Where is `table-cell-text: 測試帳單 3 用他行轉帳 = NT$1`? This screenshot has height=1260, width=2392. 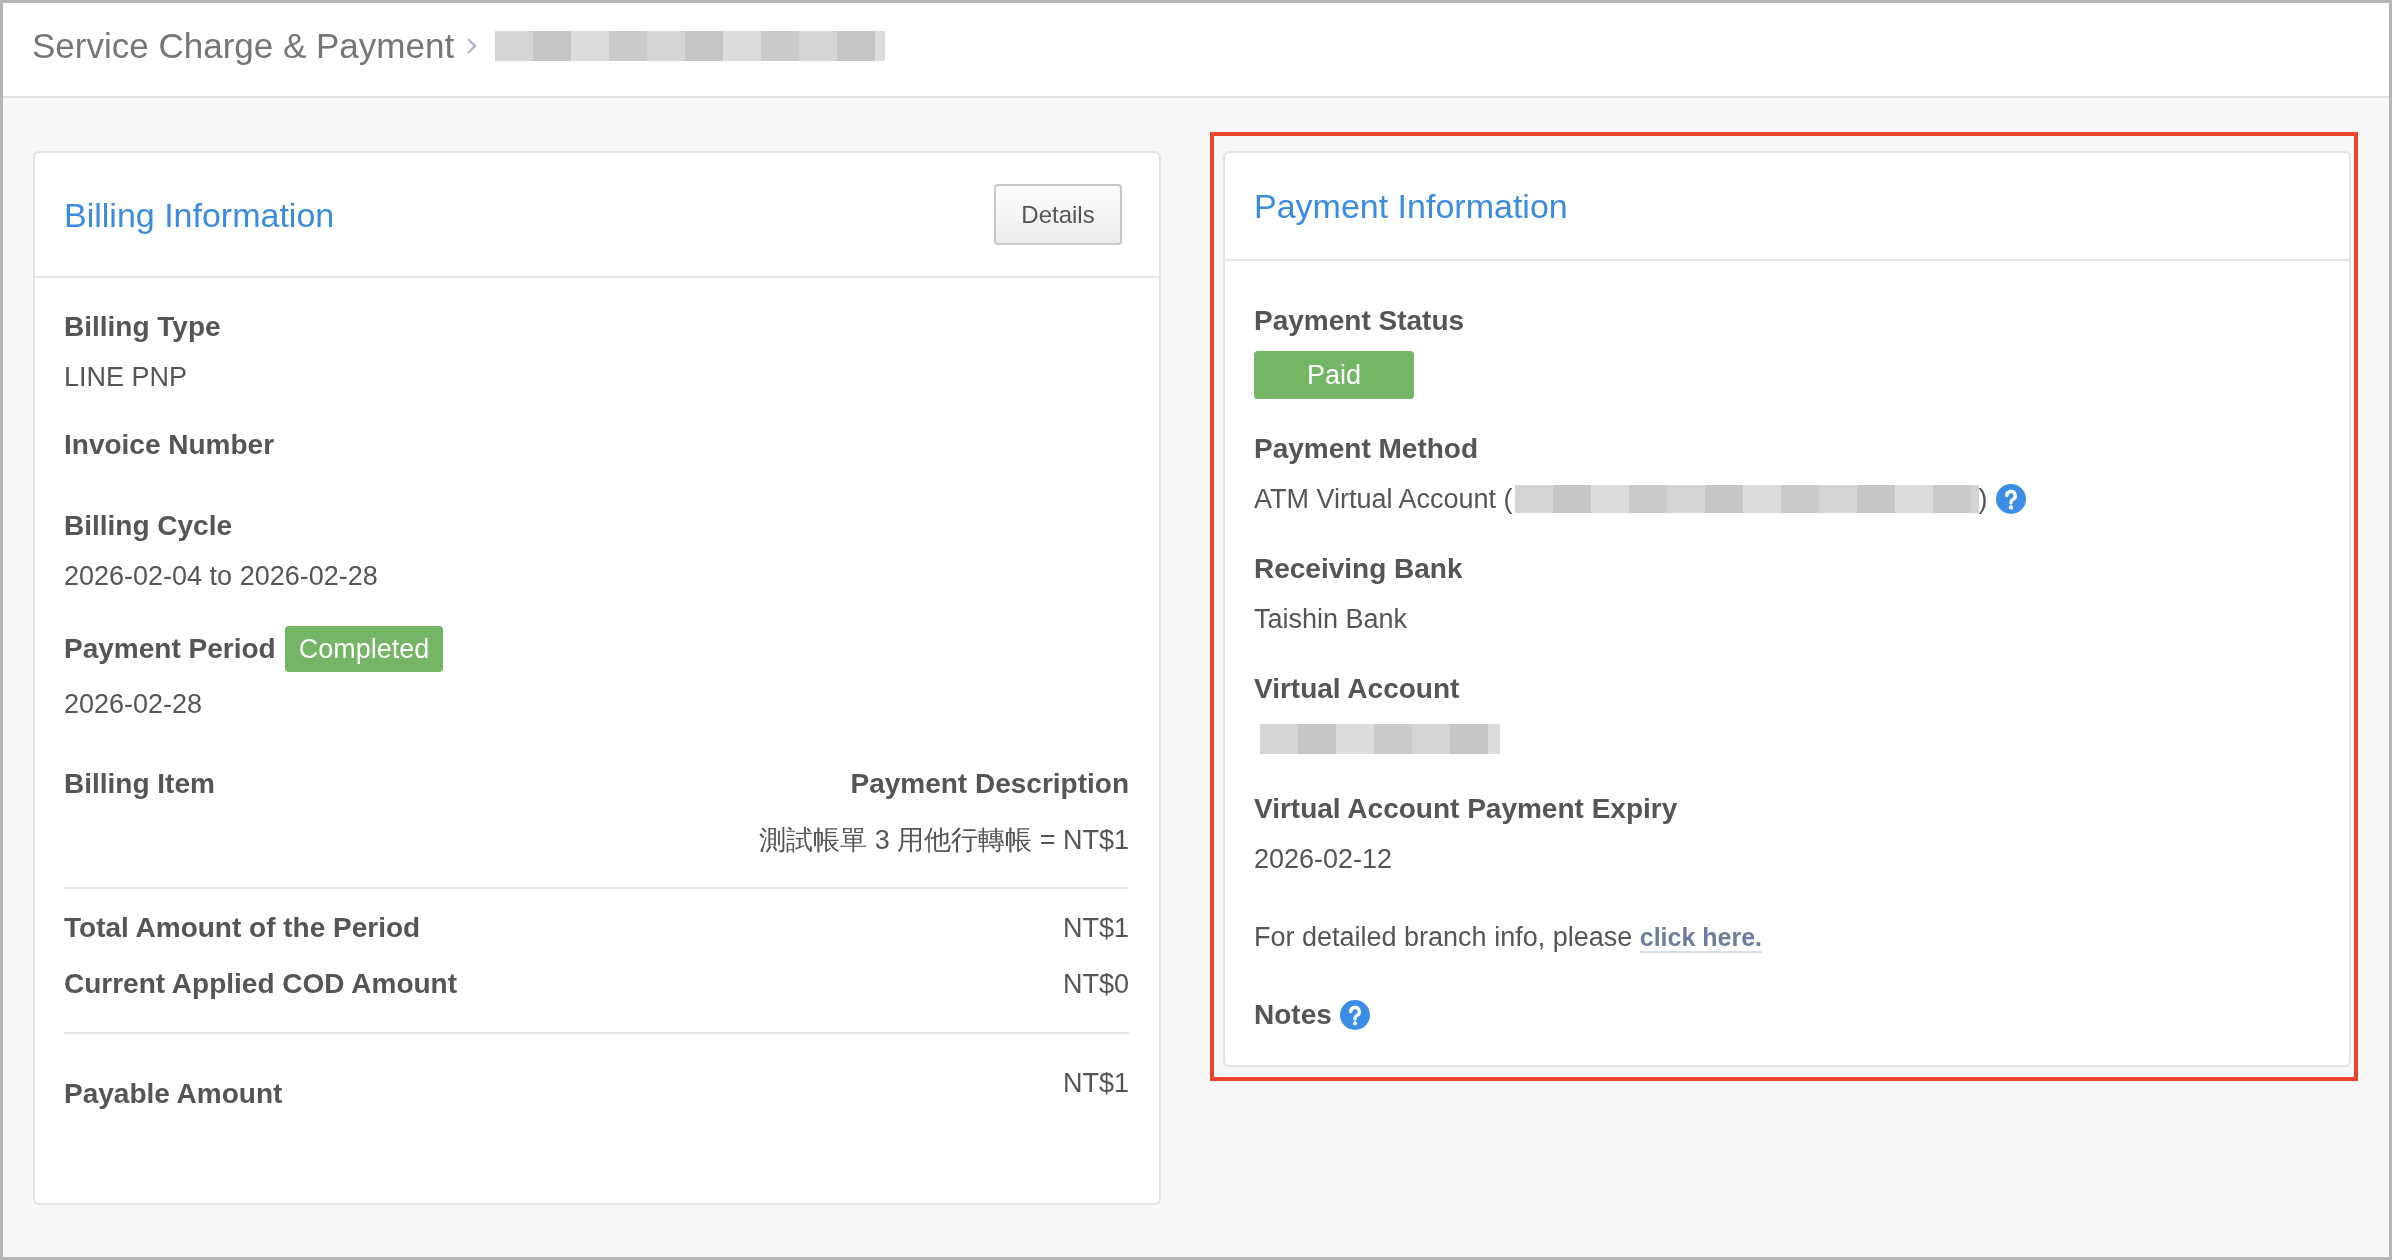 table-cell-text: 測試帳單 3 用他行轉帳 = NT$1 is located at coordinates (944, 840).